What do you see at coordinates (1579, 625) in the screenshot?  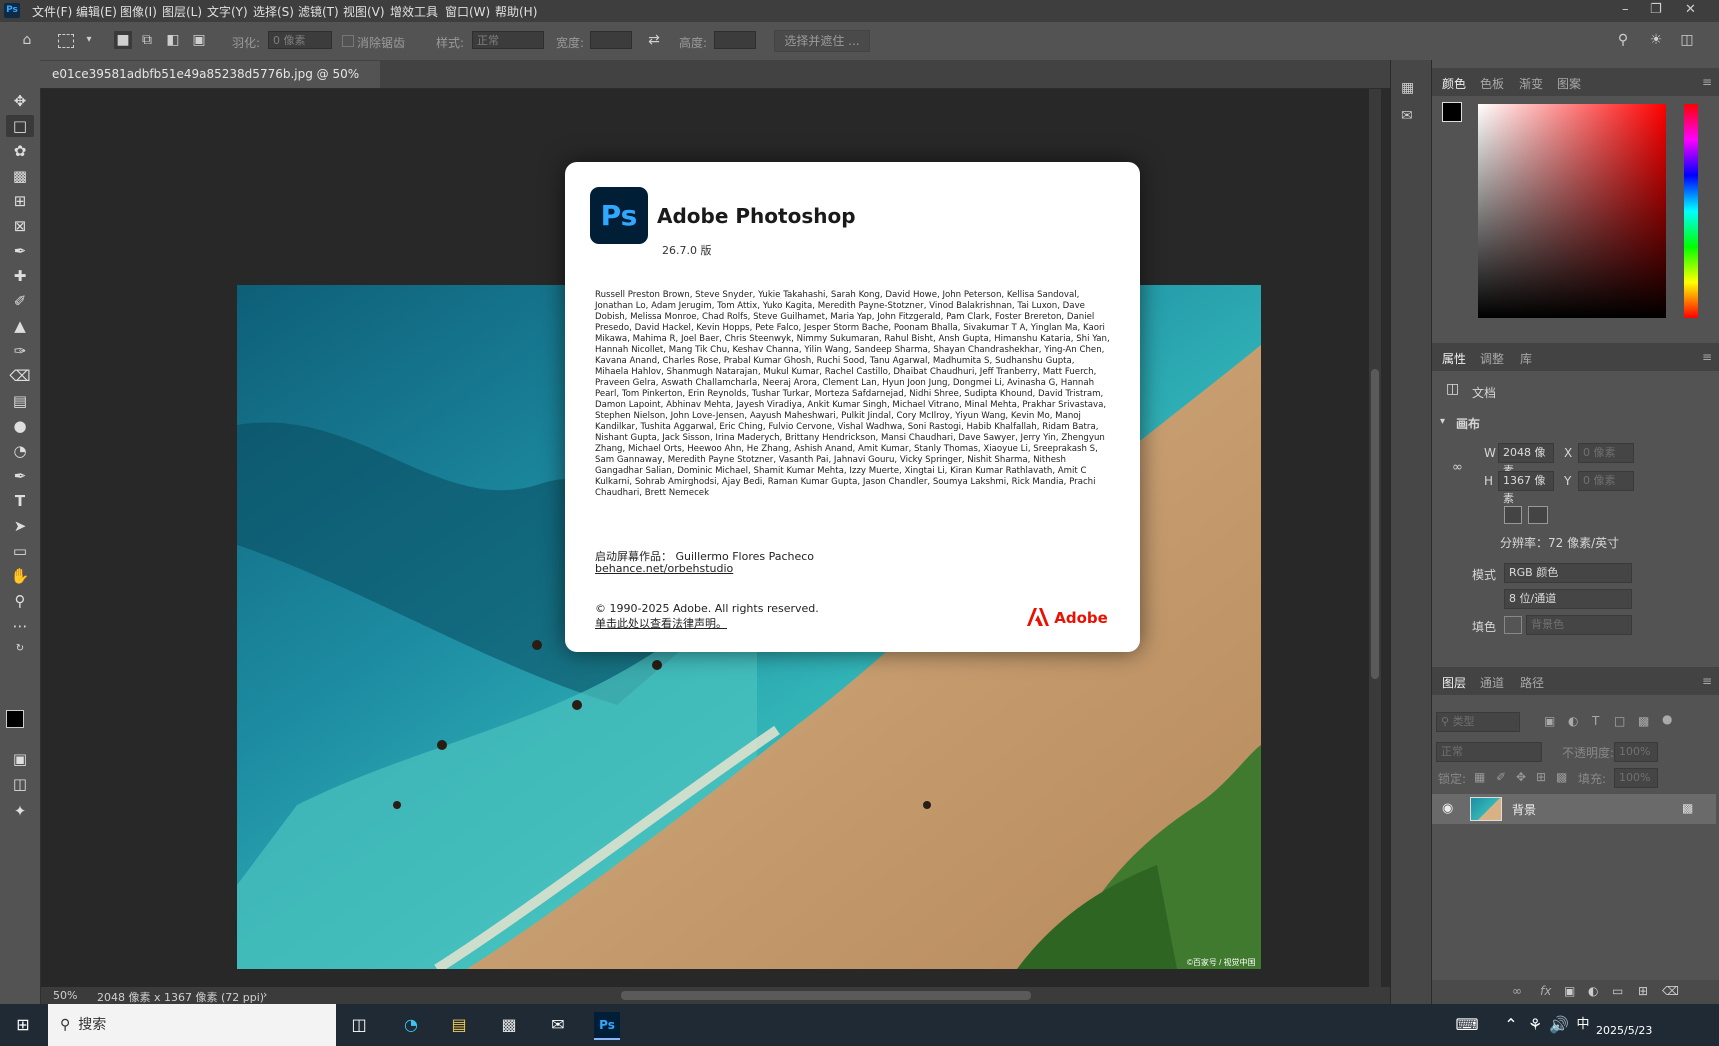 I see `fill-select: 背景色` at bounding box center [1579, 625].